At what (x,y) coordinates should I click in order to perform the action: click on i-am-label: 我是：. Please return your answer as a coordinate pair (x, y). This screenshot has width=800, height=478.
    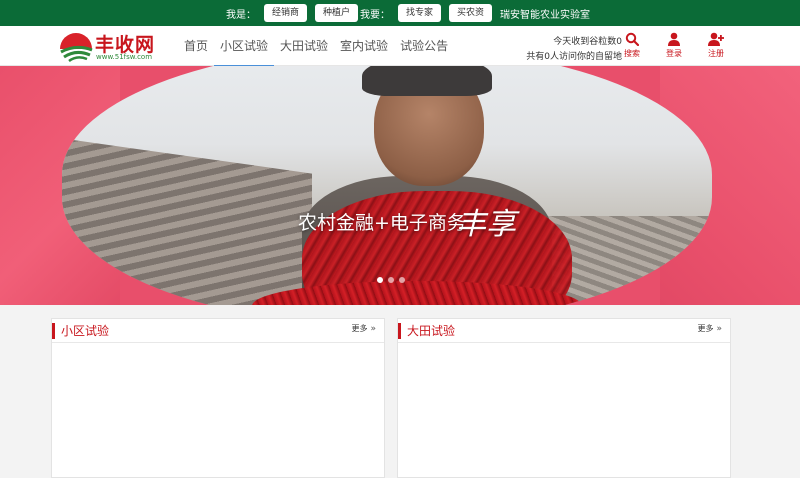
    Looking at the image, I should click on (241, 15).